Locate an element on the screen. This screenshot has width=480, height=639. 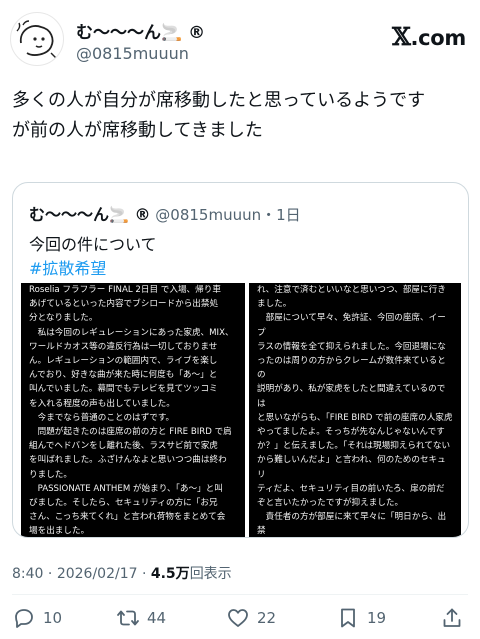
like-count: 22 is located at coordinates (267, 618).